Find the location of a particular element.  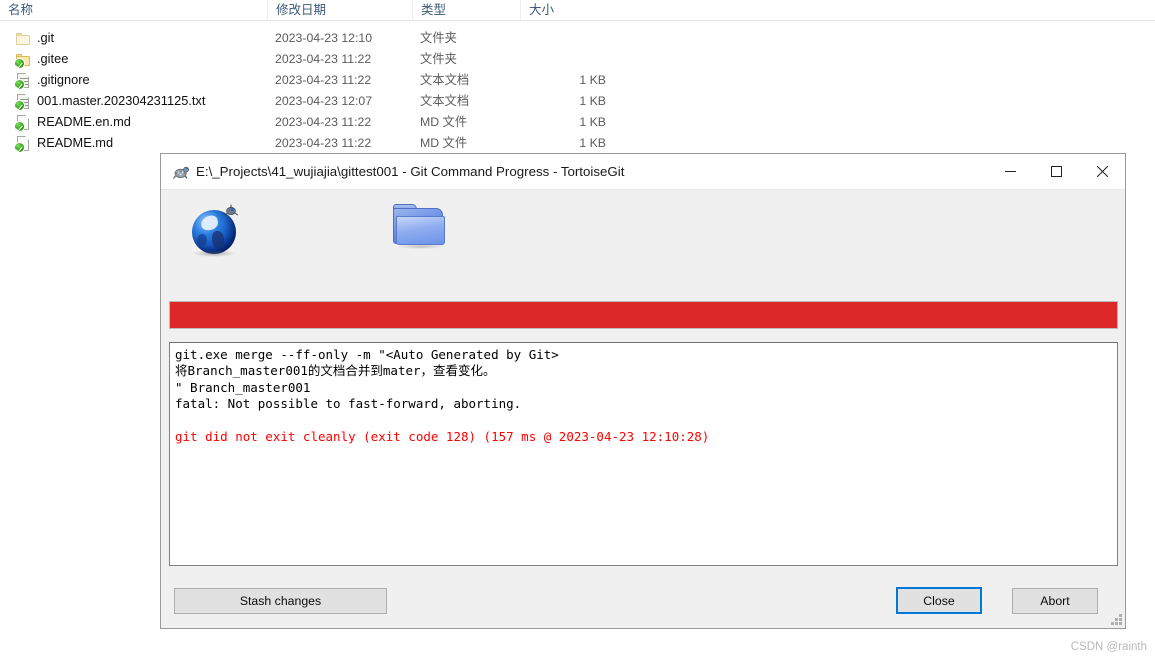

stash-changes-button: Stash changes is located at coordinates (280, 601).